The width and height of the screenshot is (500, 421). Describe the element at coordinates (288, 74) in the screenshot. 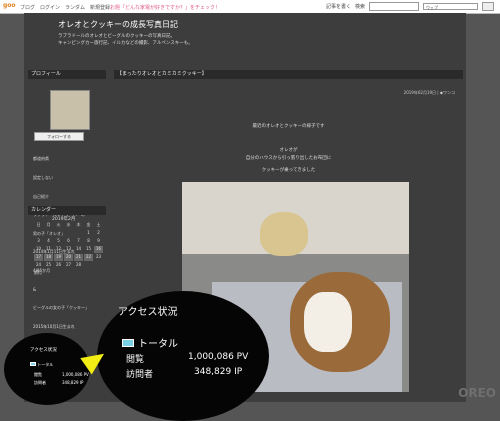

I see `post-heading: 【まったりオレオとカミカミクッキー】` at that location.